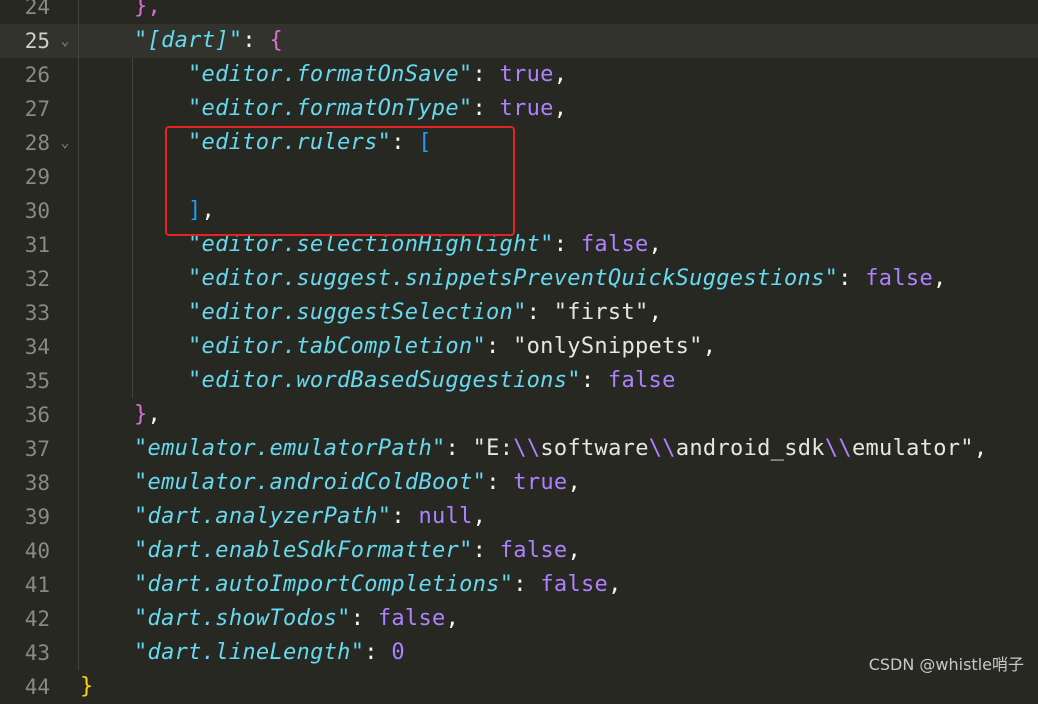 The image size is (1038, 704). I want to click on code-line: 28 ⌄ "editor.rulers": [, so click(519, 143).